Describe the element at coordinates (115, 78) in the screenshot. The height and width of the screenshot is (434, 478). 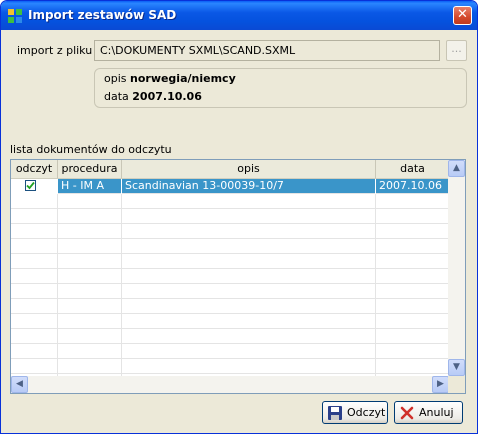
I see `opis-label: opis` at that location.